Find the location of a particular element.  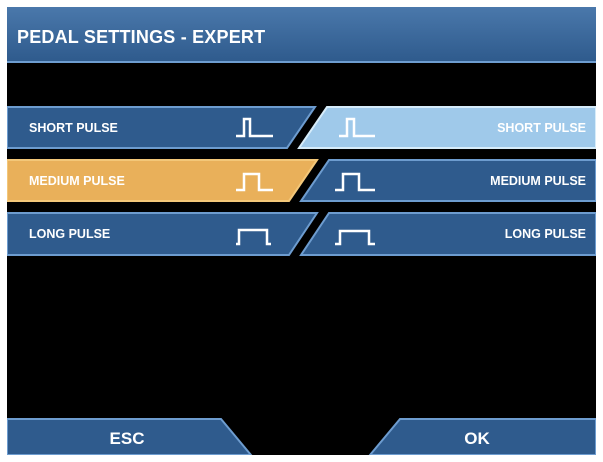

right-option-long-pulse is located at coordinates (451, 234).